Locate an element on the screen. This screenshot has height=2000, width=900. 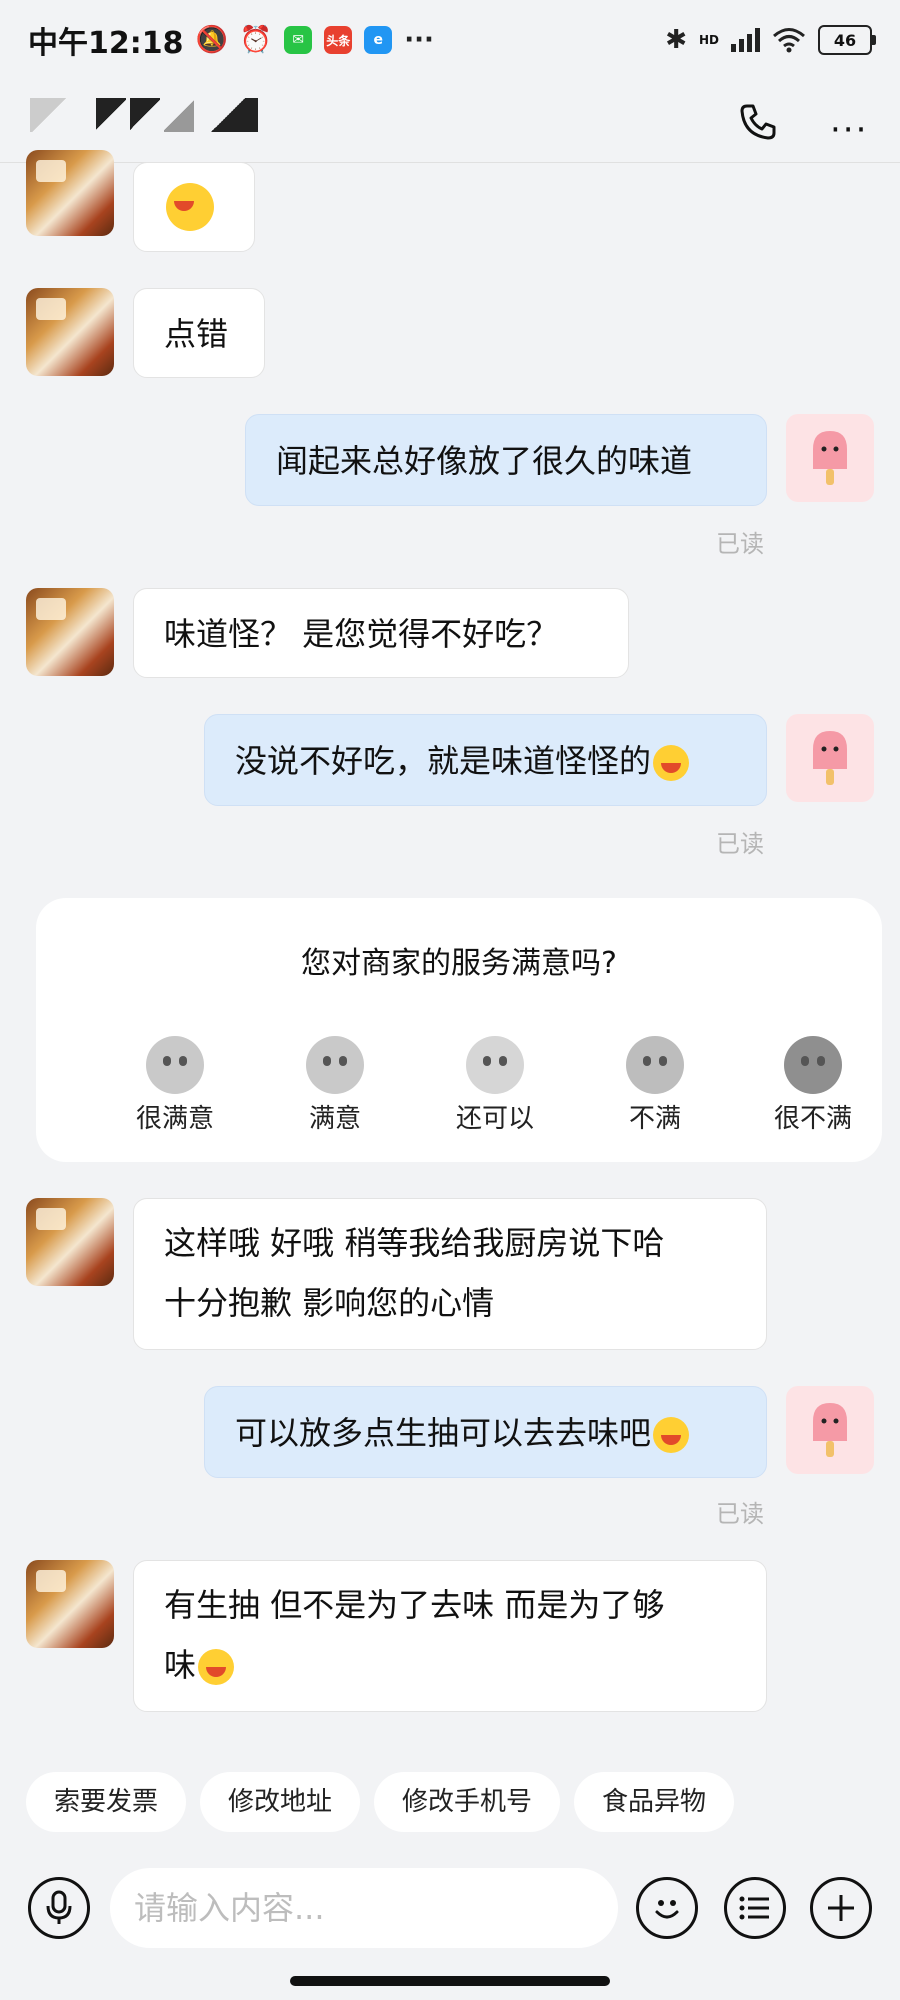
message-text-line: 有生抽 但不是为了去味 而是为了够 is located at coordinates (414, 1605).